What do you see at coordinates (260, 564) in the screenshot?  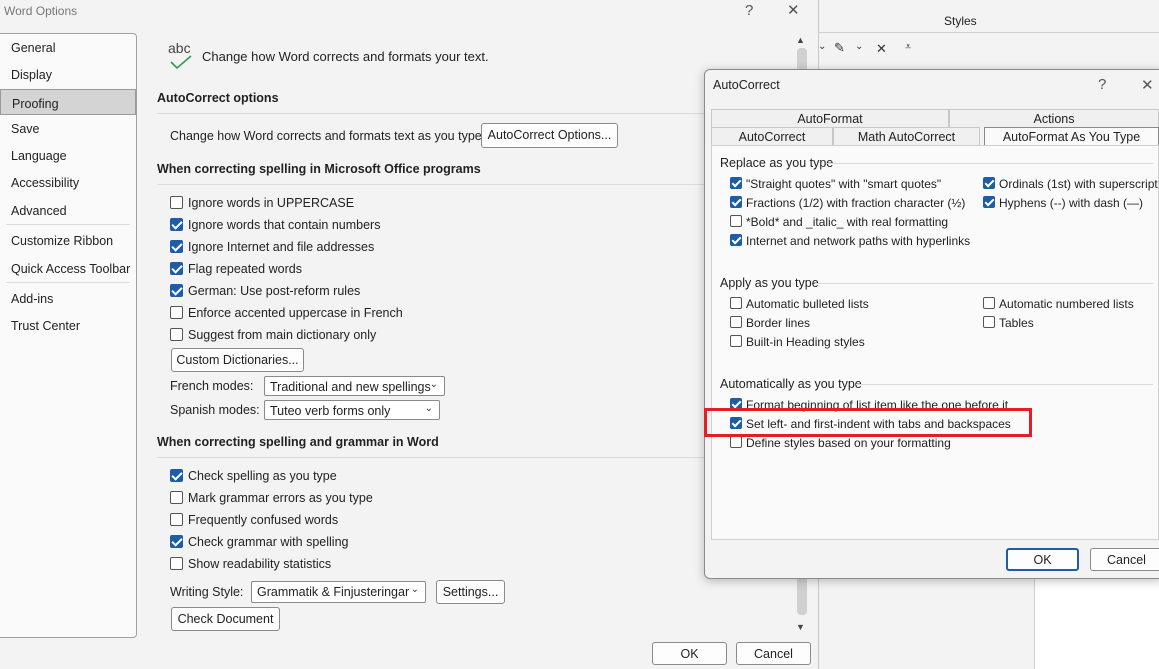 I see `option-label: Show readability statistics` at bounding box center [260, 564].